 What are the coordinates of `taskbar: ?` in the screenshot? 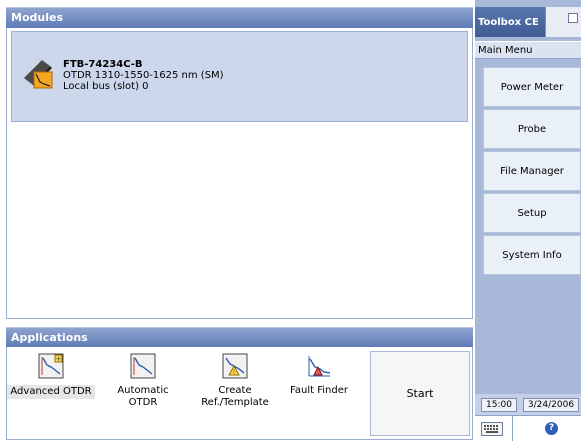 It's located at (528, 428).